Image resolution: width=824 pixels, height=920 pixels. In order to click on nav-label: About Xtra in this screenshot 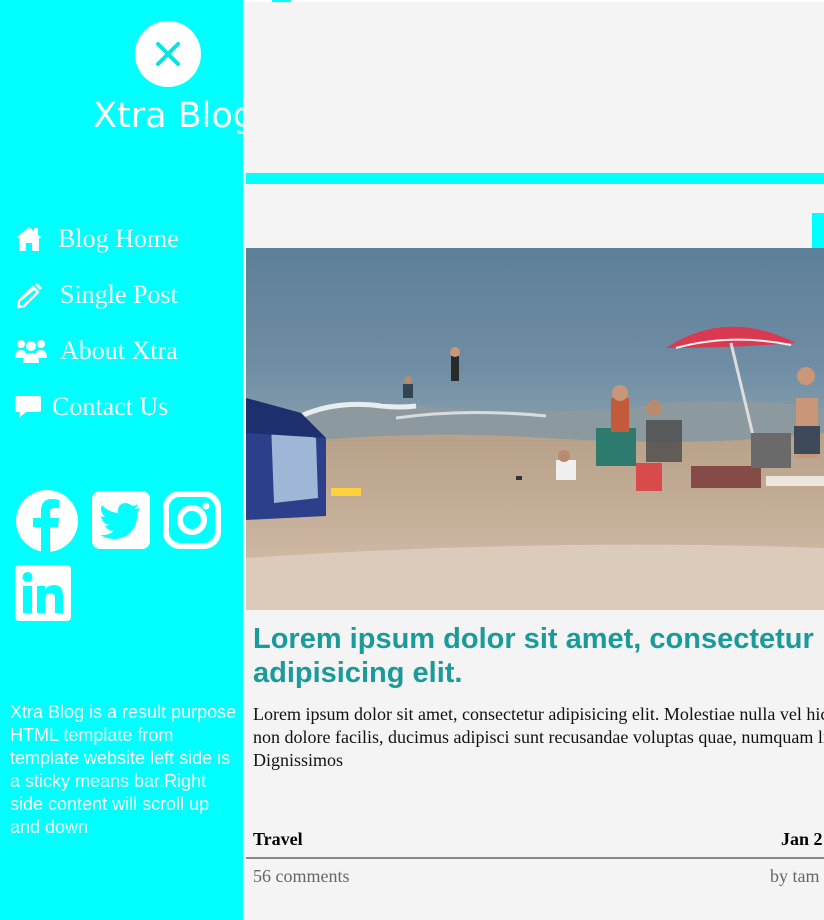, I will do `click(119, 350)`.